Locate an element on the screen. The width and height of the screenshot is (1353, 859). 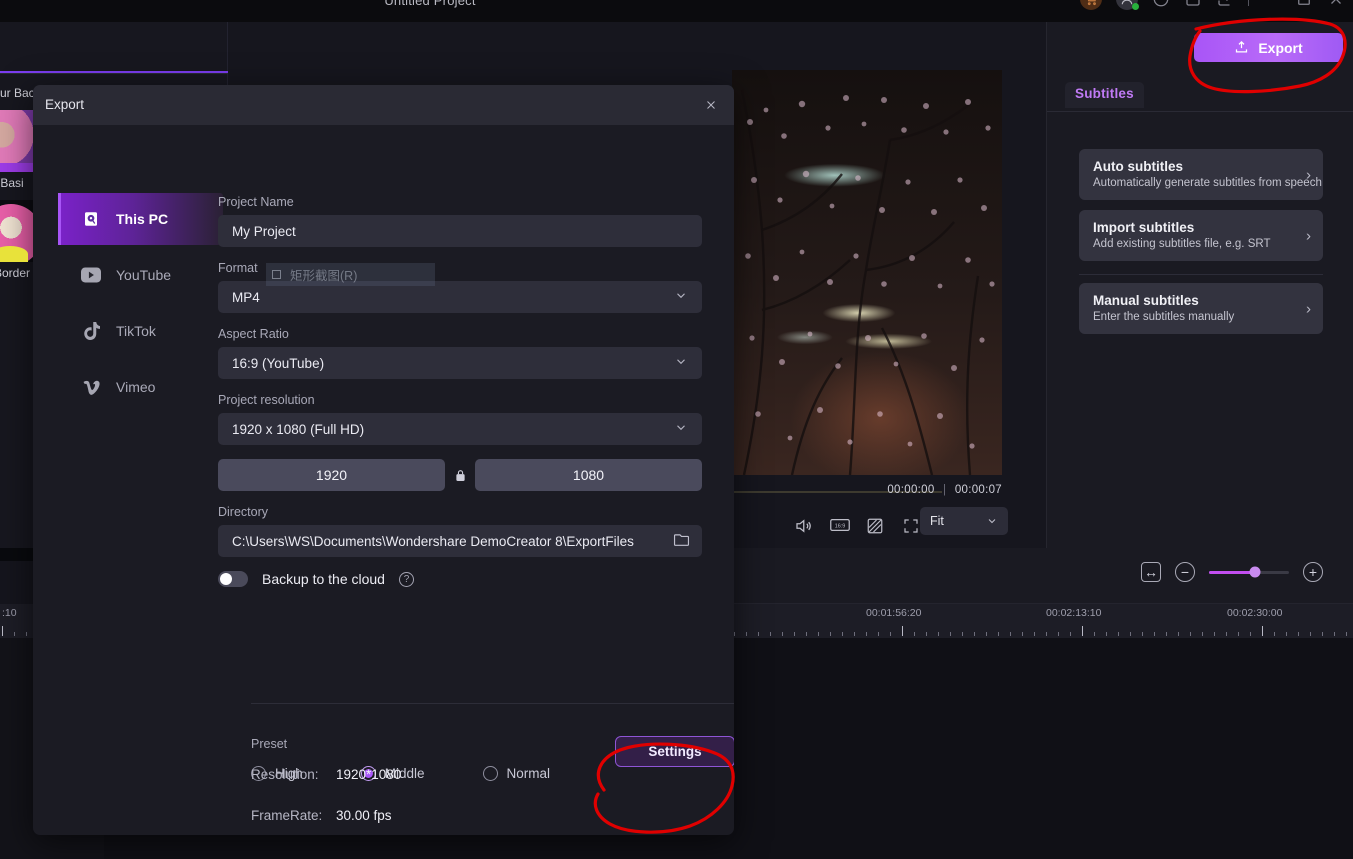
folder-icon is located at coordinates (681, 541).